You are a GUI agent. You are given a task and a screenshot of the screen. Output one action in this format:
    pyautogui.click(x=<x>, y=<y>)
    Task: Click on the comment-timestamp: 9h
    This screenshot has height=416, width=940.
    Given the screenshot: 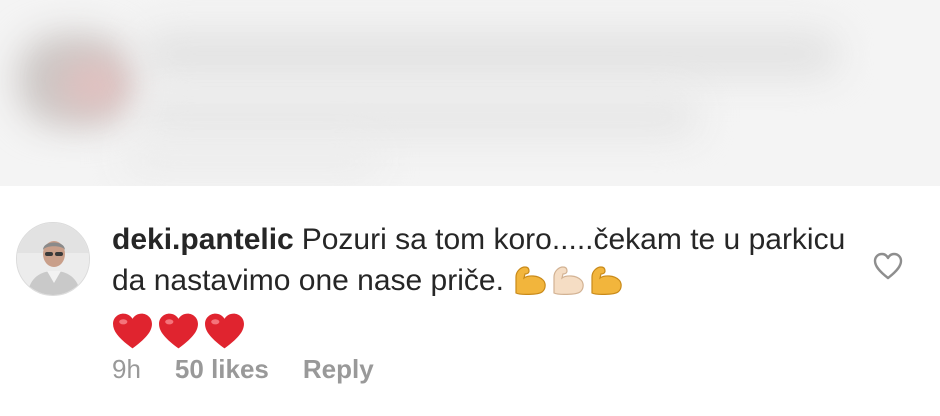 What is the action you would take?
    pyautogui.click(x=126, y=369)
    